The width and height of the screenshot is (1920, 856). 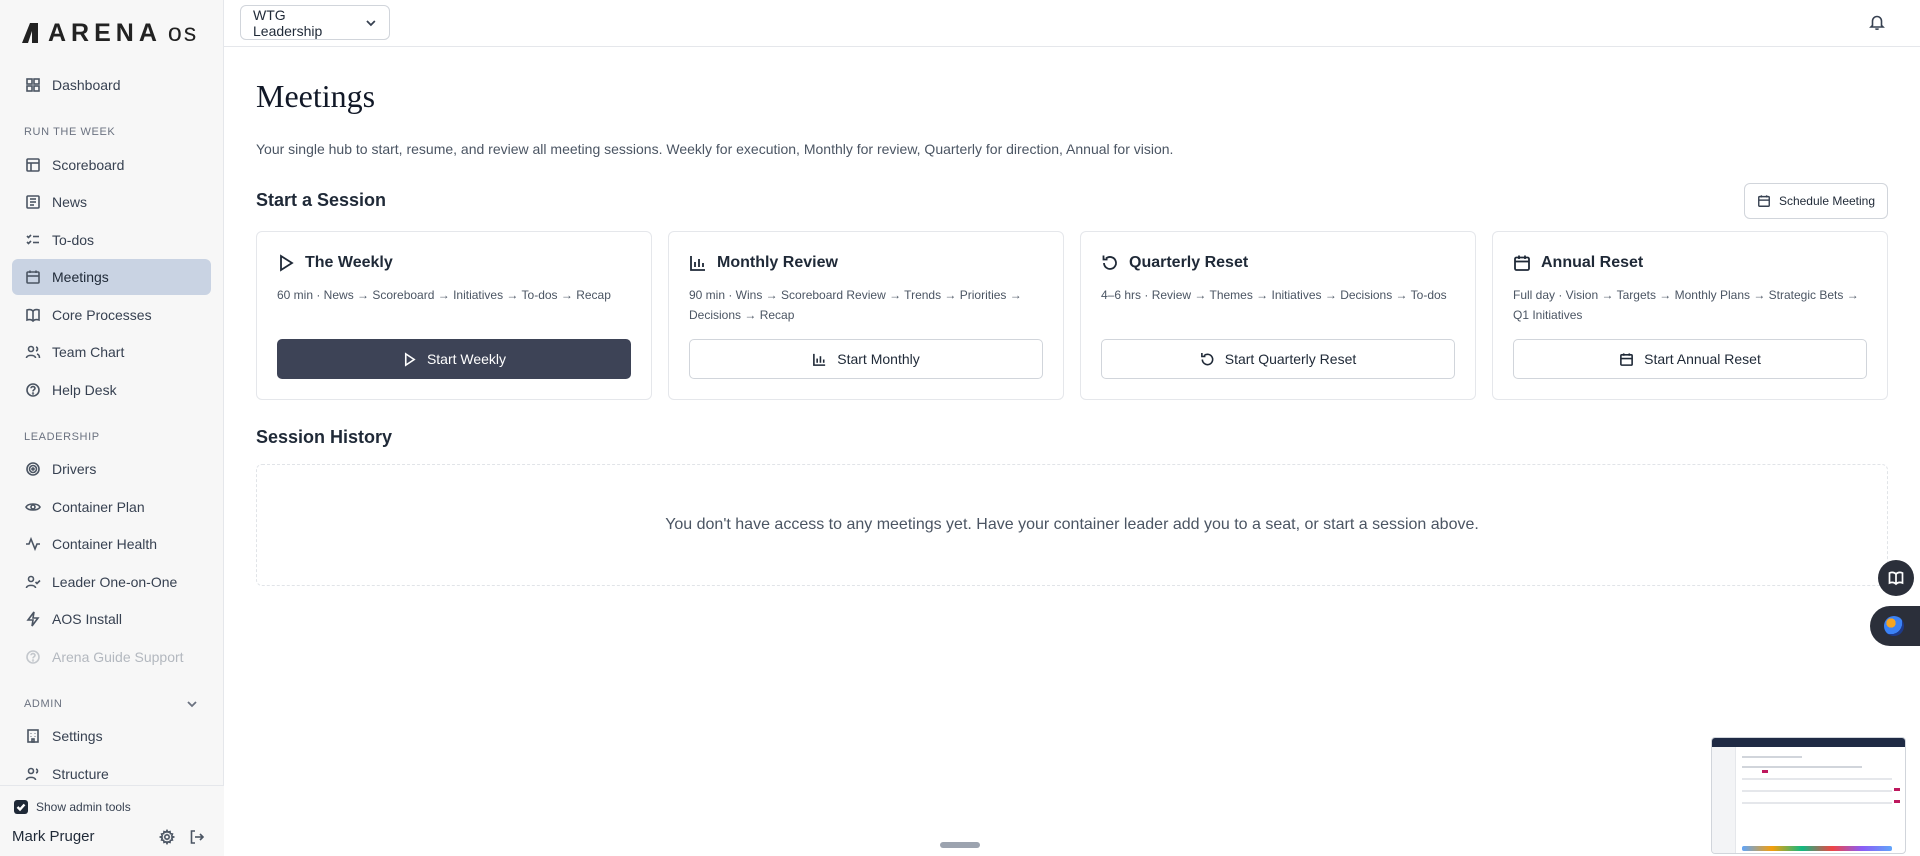 I want to click on guide-button, so click(x=1896, y=578).